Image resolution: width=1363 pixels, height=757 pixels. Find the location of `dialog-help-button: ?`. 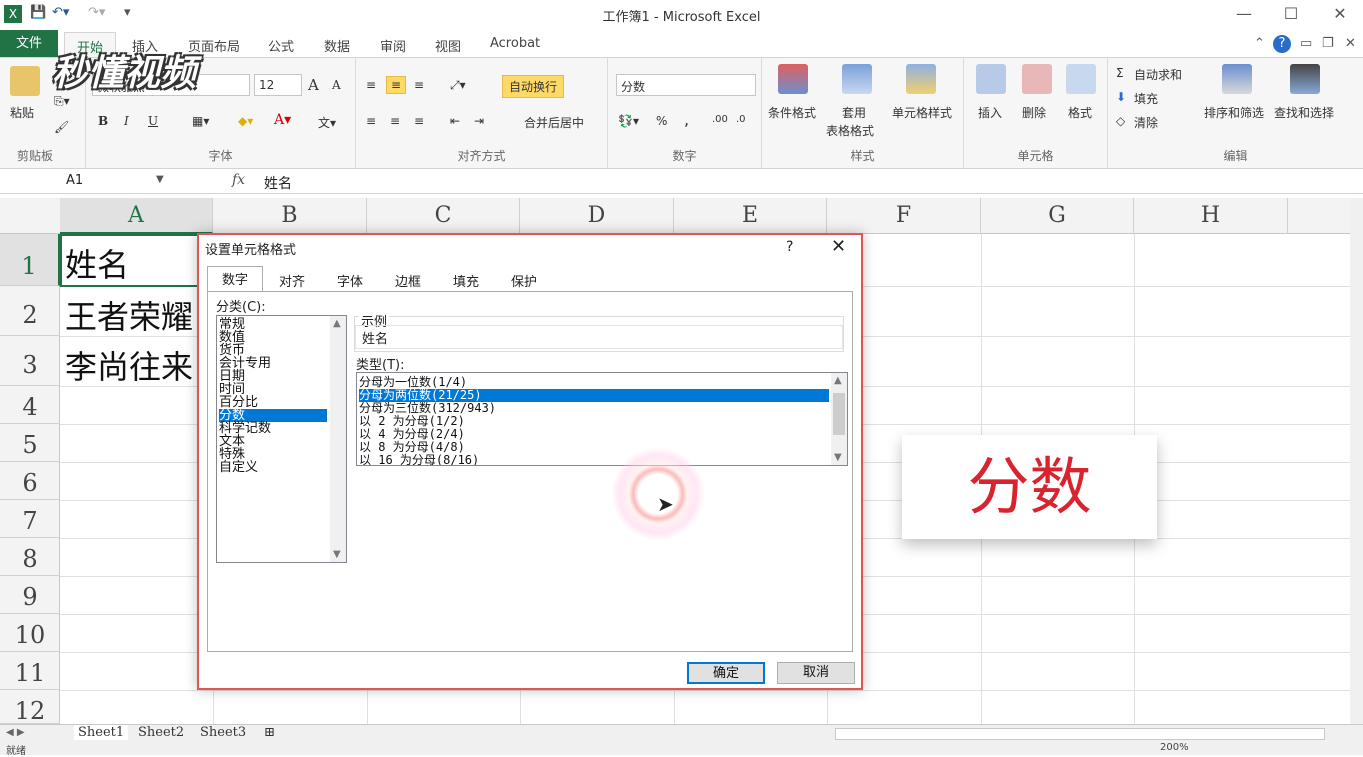

dialog-help-button: ? is located at coordinates (789, 247).